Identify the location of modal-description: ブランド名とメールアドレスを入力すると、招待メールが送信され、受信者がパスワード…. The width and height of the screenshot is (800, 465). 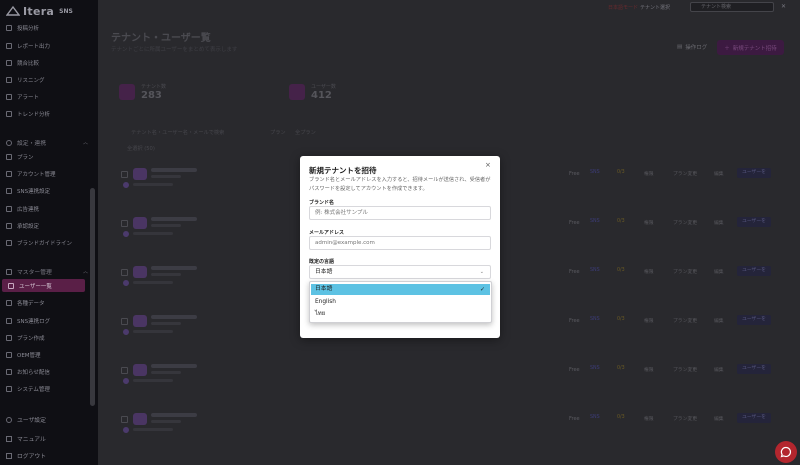
(400, 184).